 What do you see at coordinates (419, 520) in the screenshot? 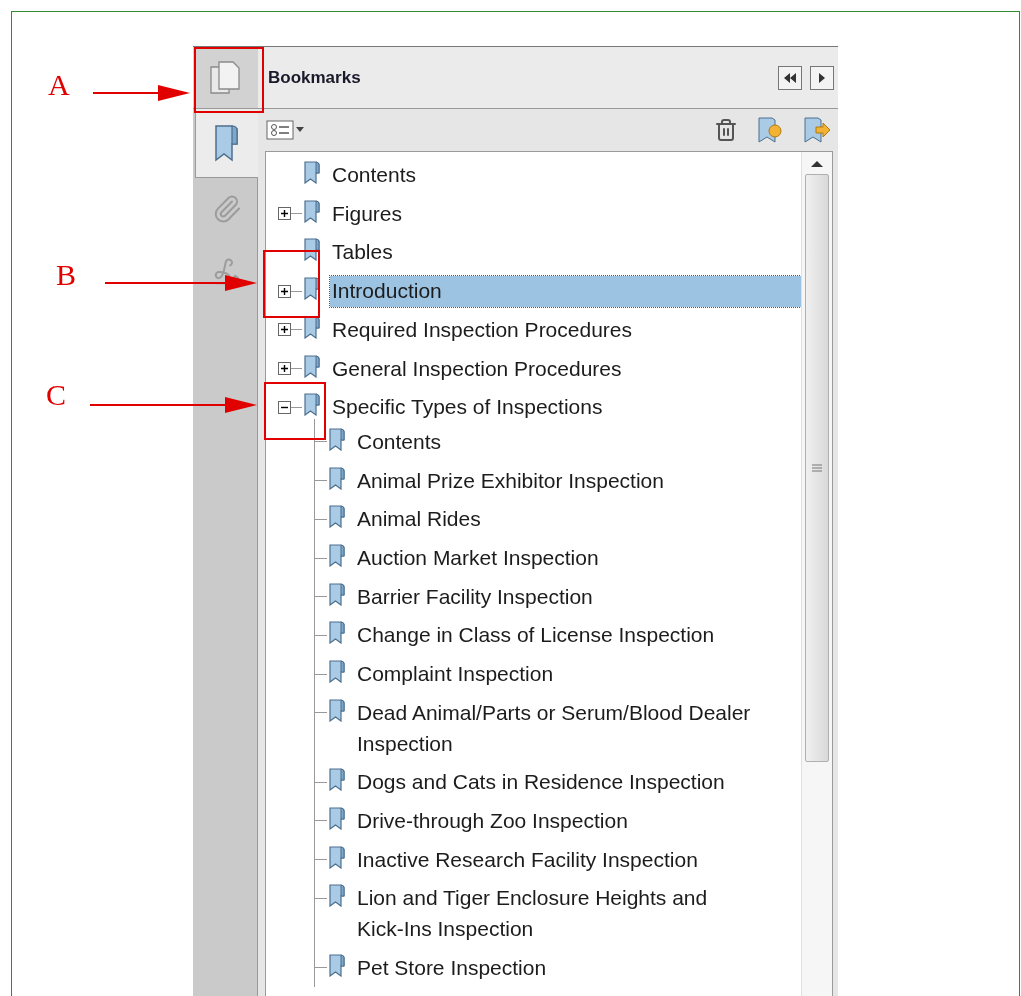
I see `bookmark-item: Animal Rides` at bounding box center [419, 520].